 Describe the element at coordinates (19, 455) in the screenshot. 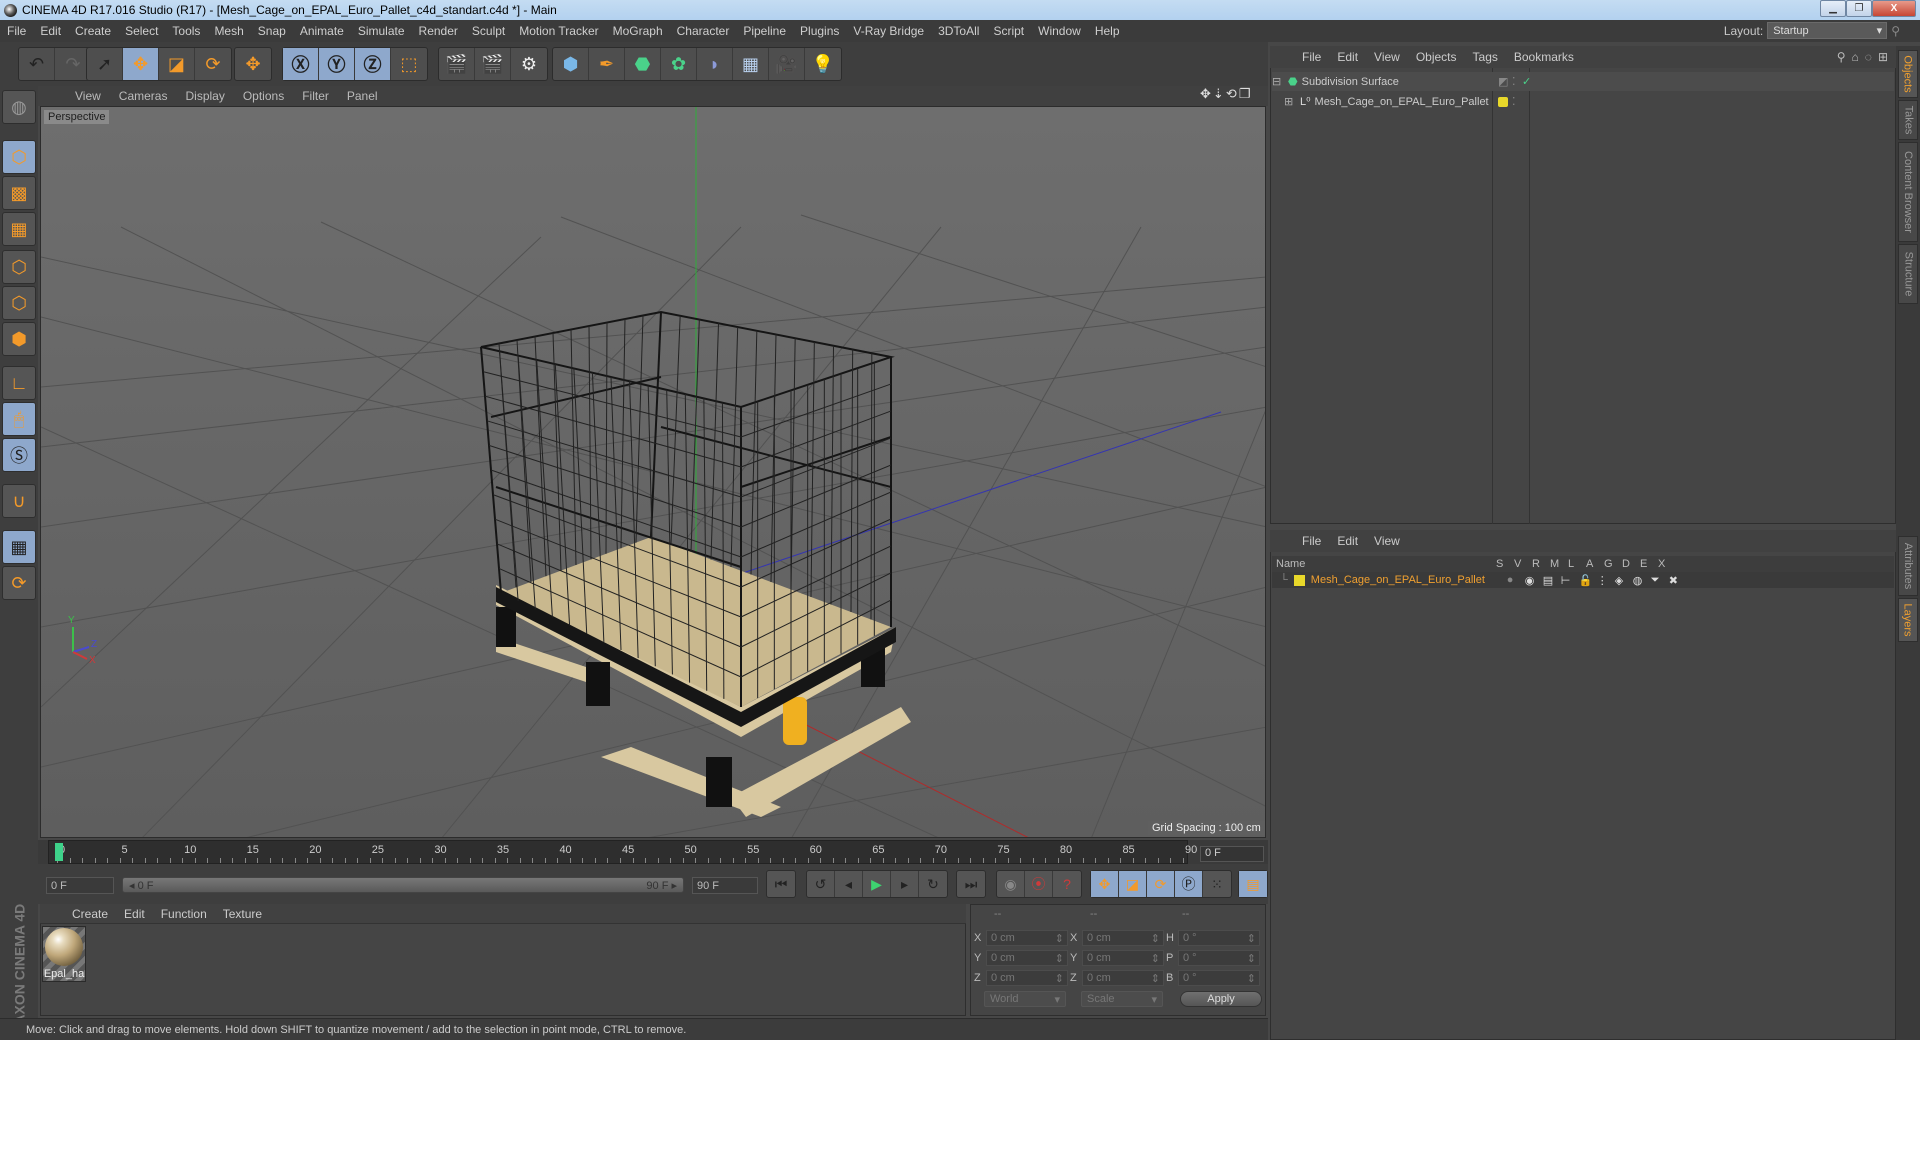

I see `solo-icon: Ⓢ` at that location.